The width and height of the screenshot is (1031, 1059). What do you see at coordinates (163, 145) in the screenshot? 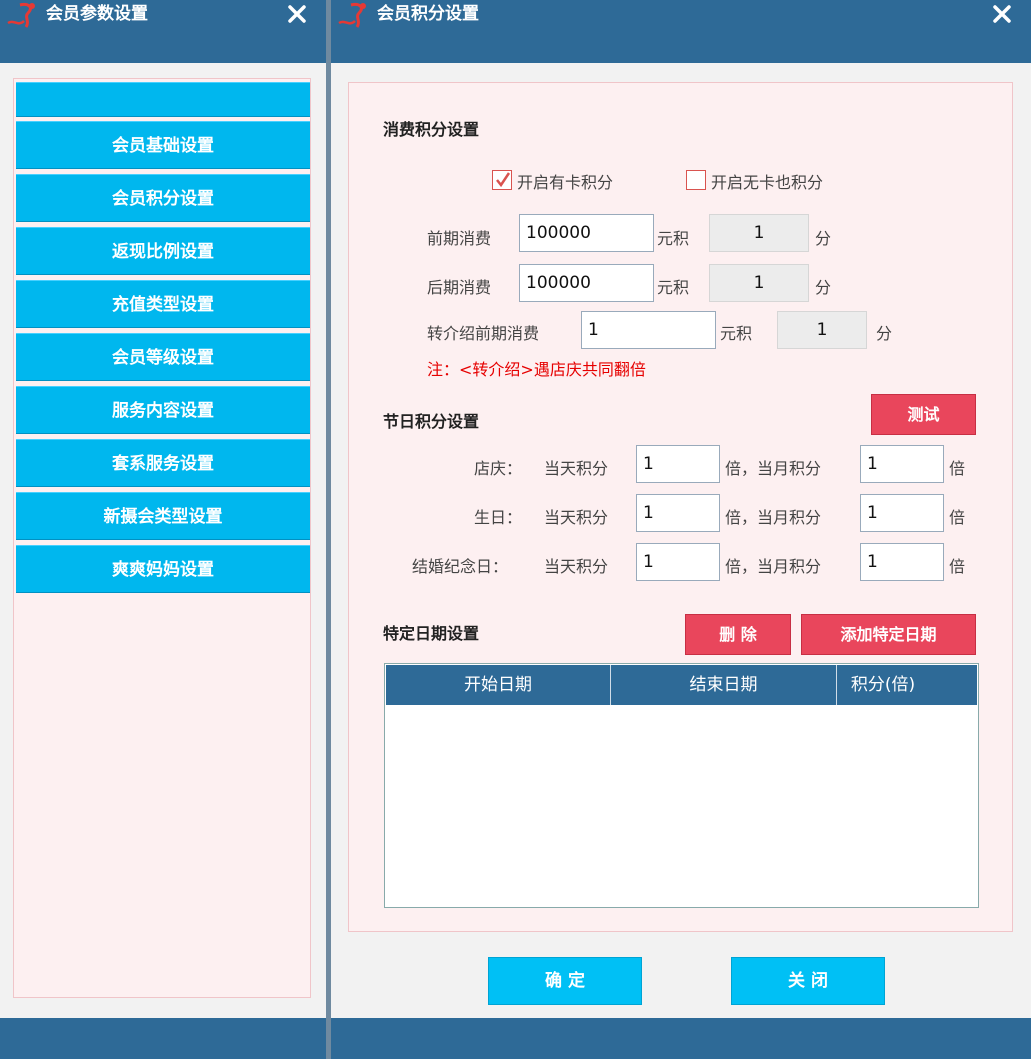
I see `nav-item-basic-settings: 会员基础设置` at bounding box center [163, 145].